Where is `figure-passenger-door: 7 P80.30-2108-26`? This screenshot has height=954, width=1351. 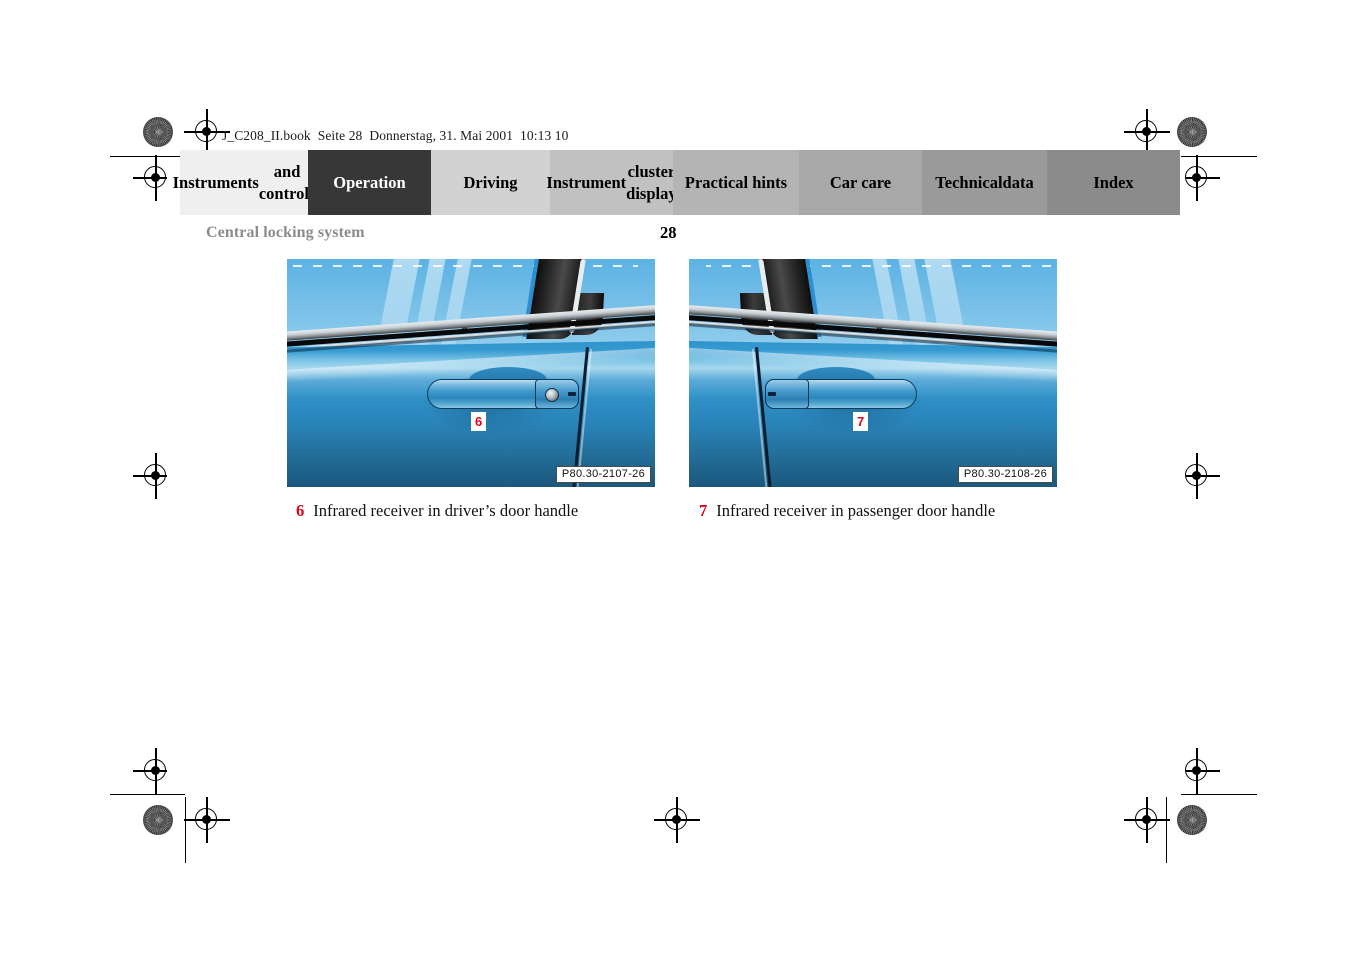
figure-passenger-door: 7 P80.30-2108-26 is located at coordinates (873, 373).